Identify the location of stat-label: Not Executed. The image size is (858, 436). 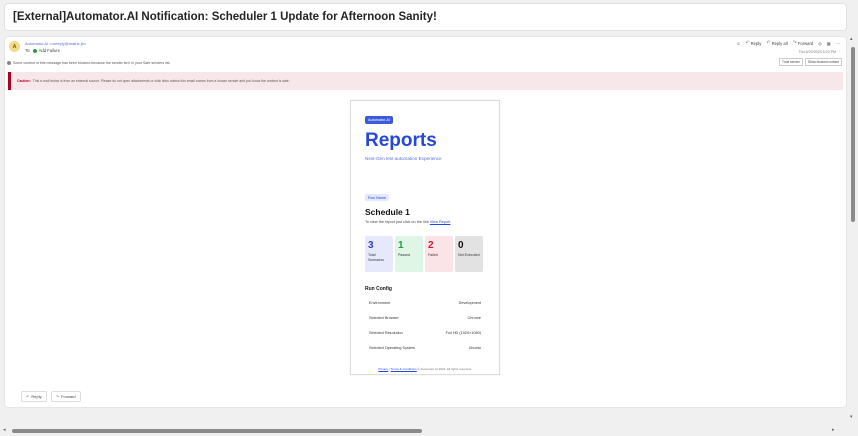
(469, 255).